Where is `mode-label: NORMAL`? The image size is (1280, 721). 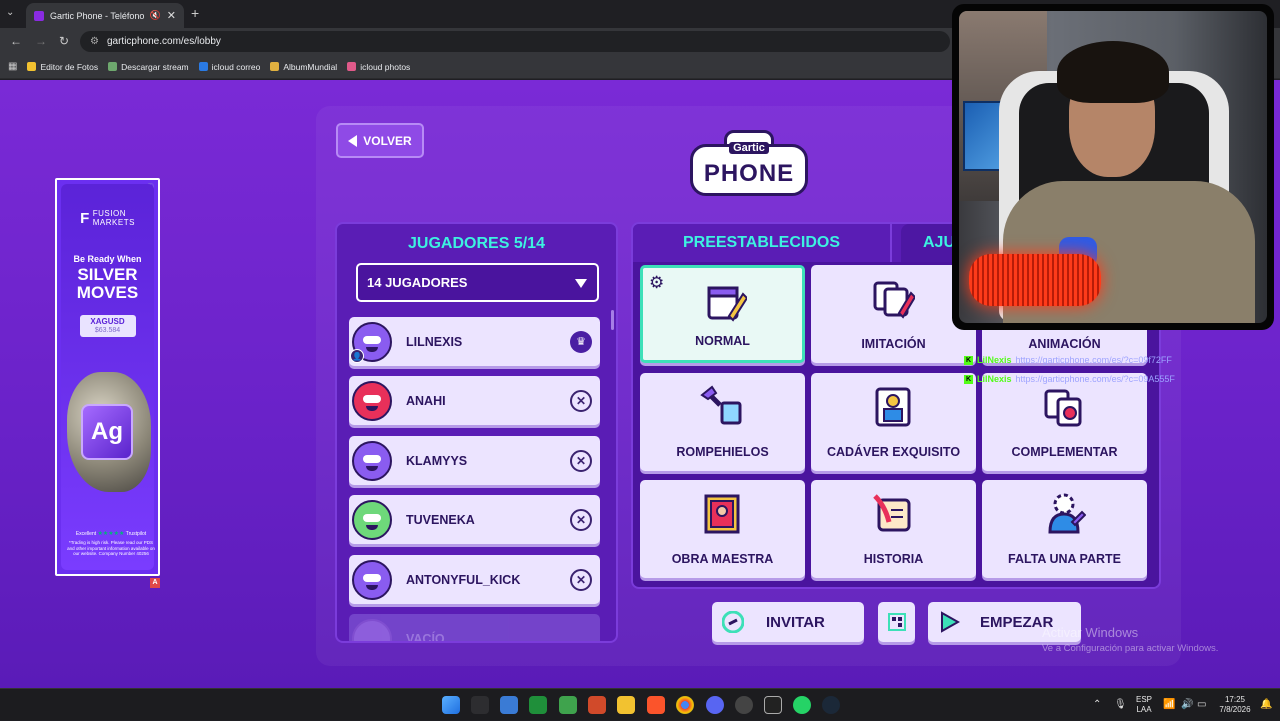
mode-label: NORMAL is located at coordinates (722, 341).